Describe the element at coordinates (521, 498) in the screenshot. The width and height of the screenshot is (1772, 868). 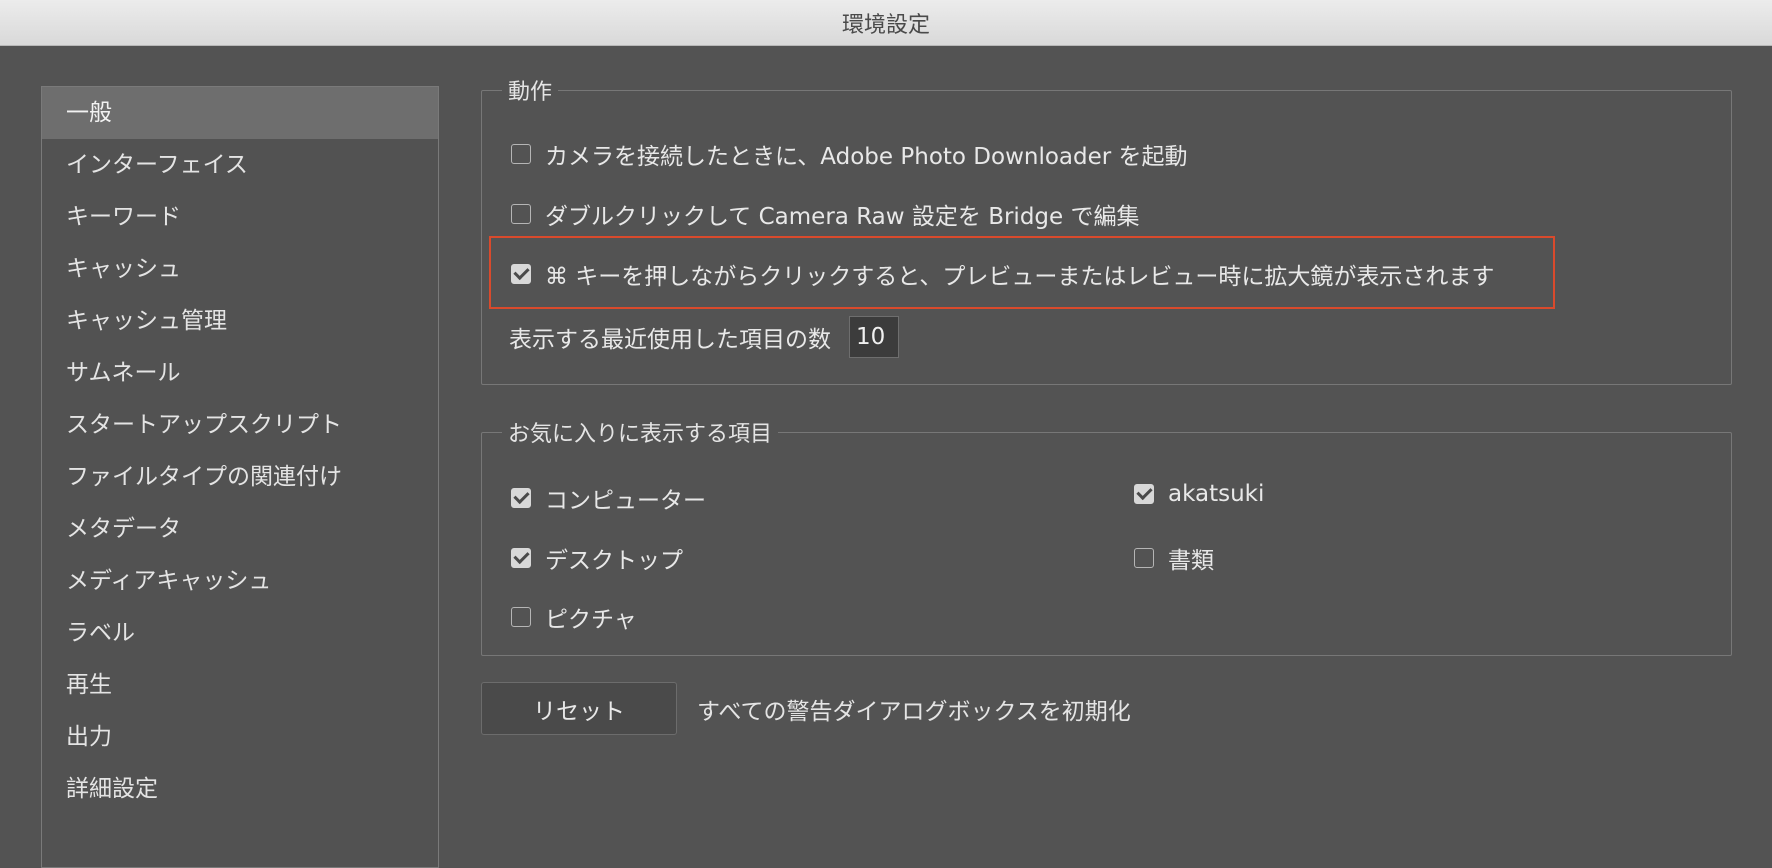
I see `checkbox-computer` at that location.